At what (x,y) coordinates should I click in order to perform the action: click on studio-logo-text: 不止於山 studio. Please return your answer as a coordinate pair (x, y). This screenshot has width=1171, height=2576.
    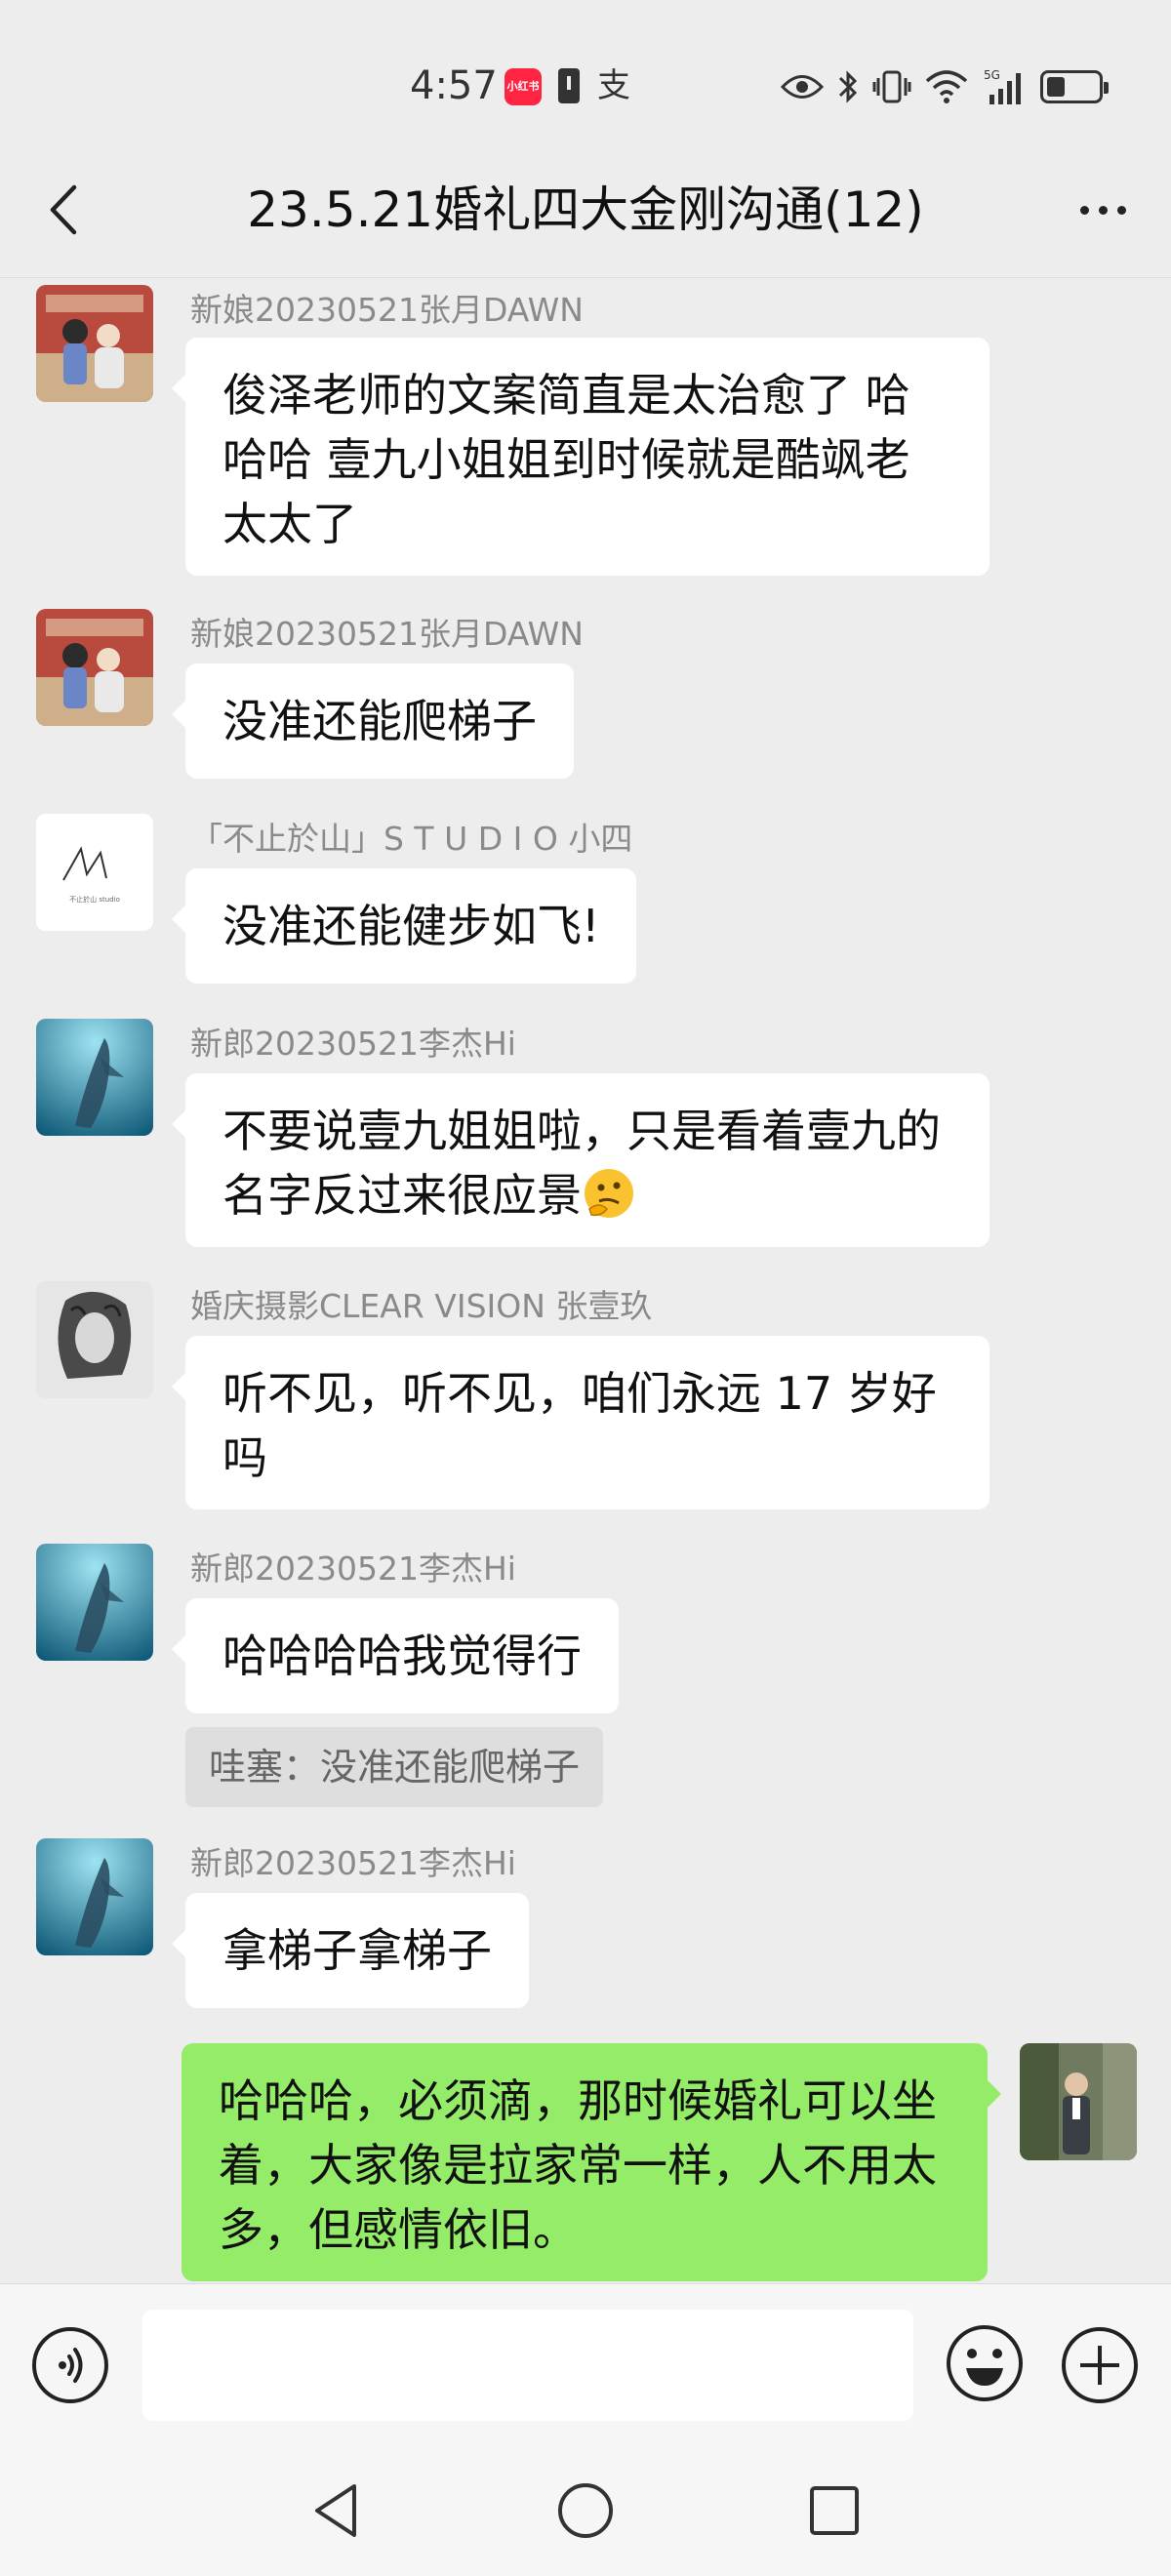
    Looking at the image, I should click on (94, 899).